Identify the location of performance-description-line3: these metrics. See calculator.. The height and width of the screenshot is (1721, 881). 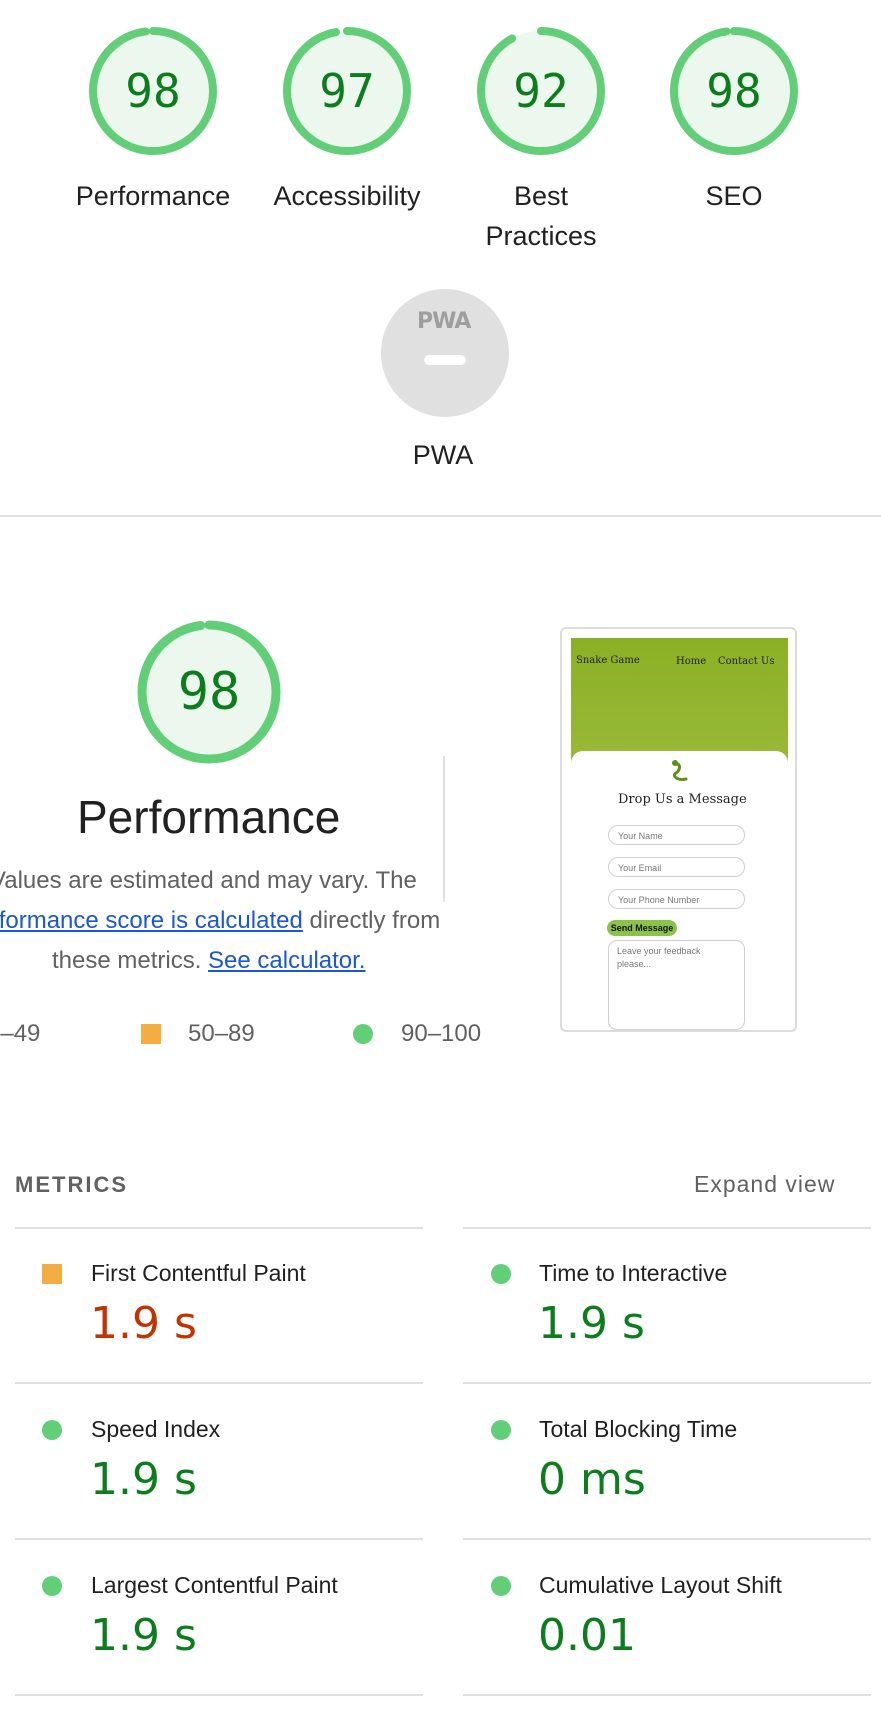
(208, 961).